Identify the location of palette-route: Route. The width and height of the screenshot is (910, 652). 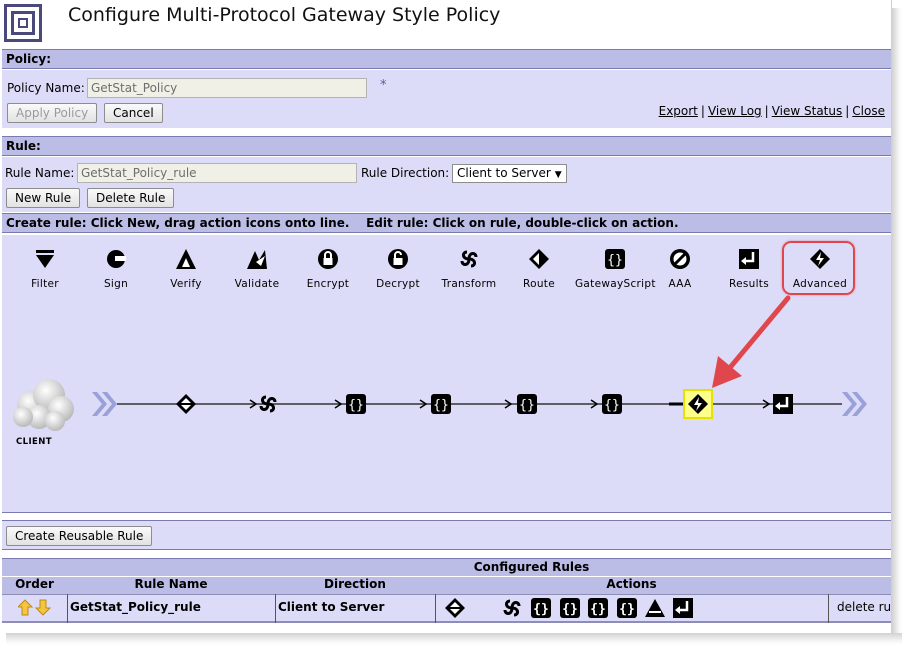
(539, 269).